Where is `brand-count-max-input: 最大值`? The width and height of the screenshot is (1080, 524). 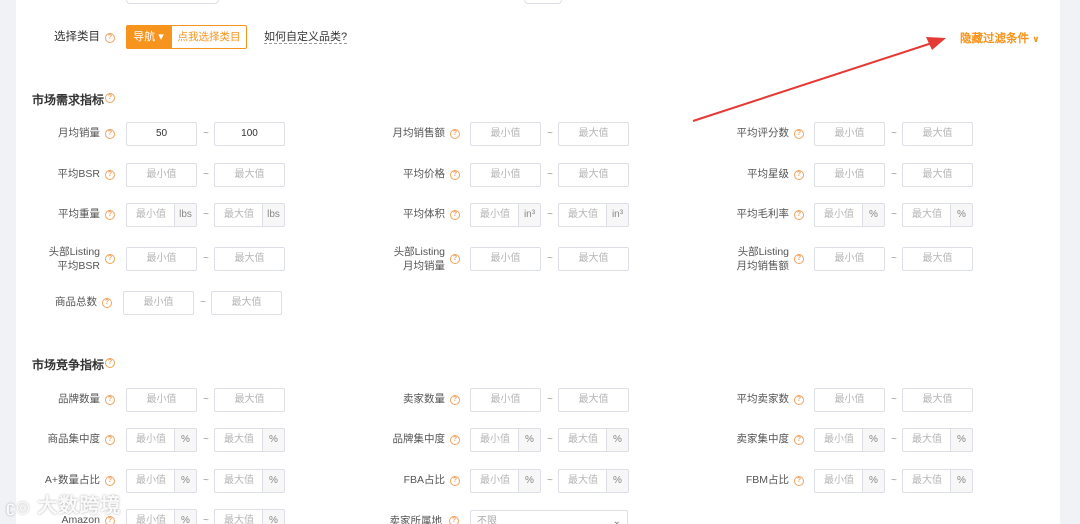 brand-count-max-input: 最大值 is located at coordinates (249, 400).